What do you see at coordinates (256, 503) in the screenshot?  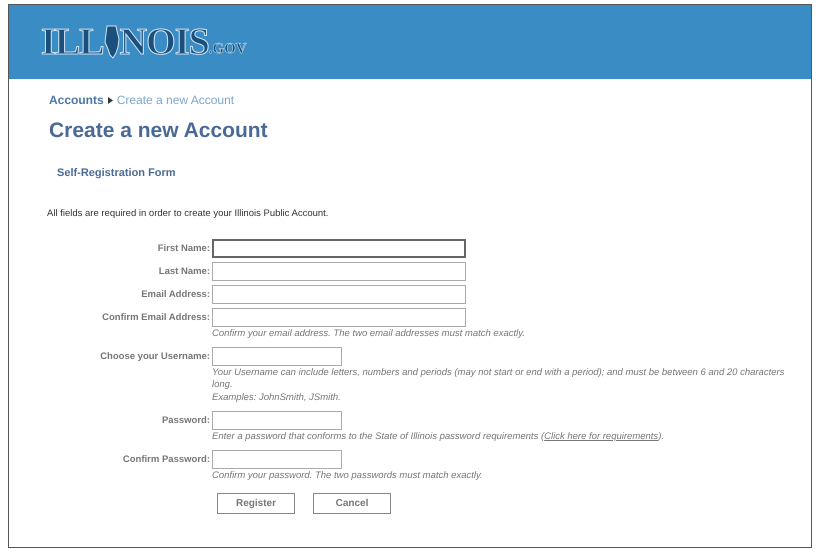 I see `form-button: Register` at bounding box center [256, 503].